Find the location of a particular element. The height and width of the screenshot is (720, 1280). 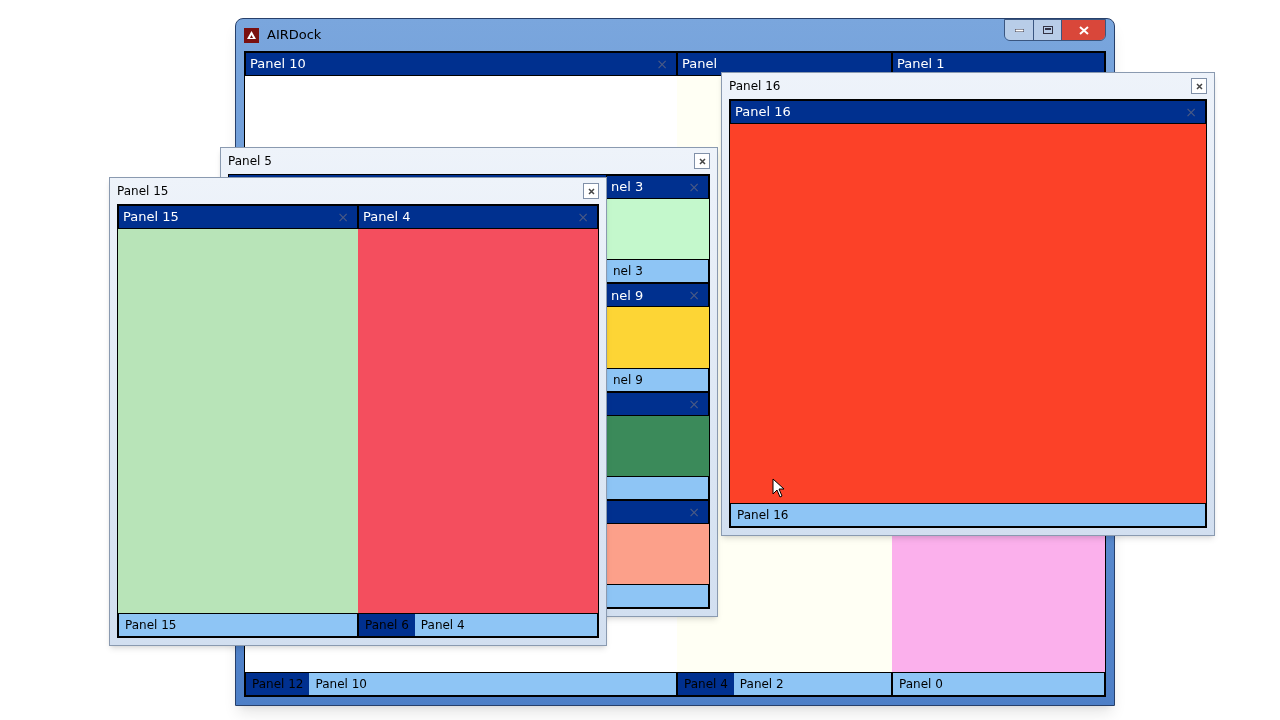

panel-tab: Panel 12 is located at coordinates (278, 684).